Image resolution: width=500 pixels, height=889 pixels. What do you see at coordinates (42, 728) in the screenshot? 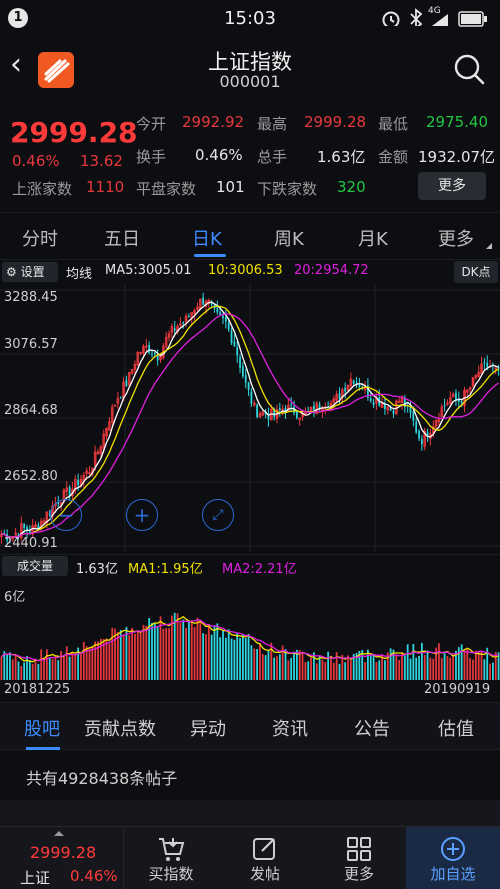
I see `tab-stock-forum: 股吧` at bounding box center [42, 728].